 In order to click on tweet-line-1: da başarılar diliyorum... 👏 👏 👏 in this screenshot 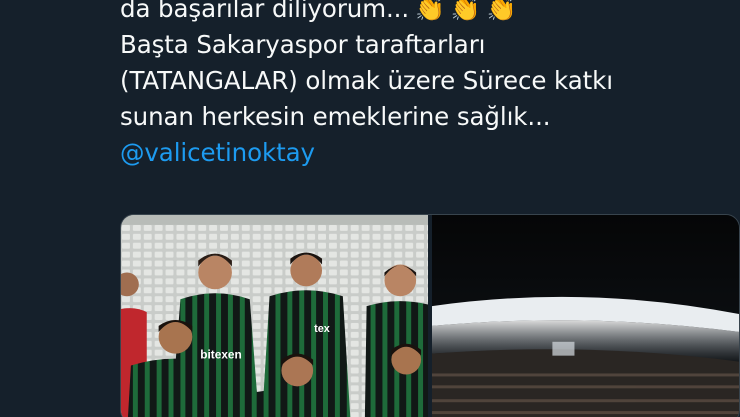, I will do `click(400, 13)`.